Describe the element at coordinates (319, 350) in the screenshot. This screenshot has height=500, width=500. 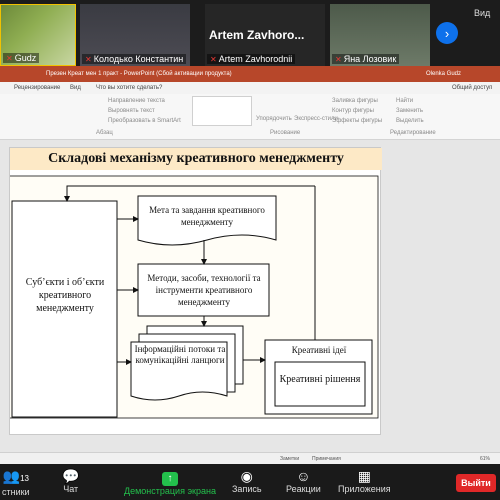
I see `ideas-box-text: Креативні ідеї` at that location.